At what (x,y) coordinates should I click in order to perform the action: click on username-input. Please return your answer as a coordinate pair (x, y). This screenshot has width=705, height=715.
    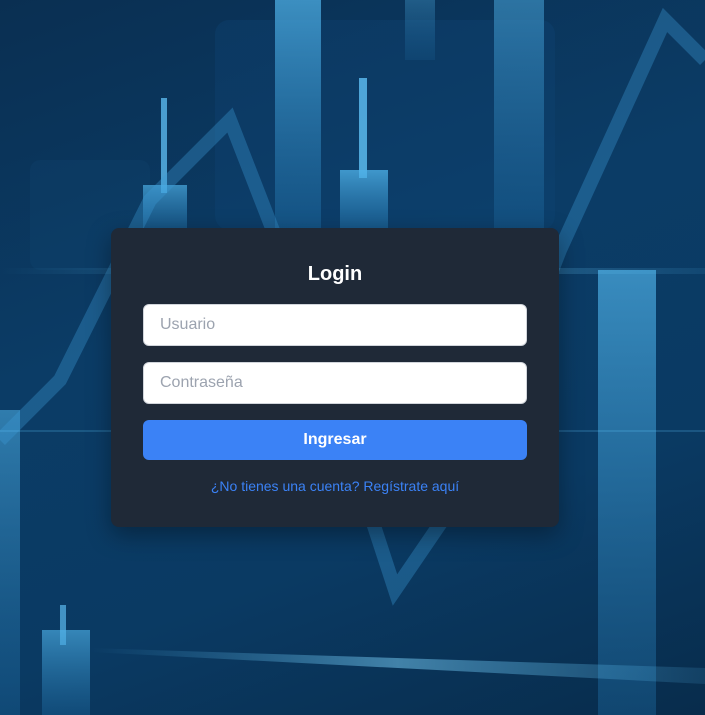
    Looking at the image, I should click on (335, 325).